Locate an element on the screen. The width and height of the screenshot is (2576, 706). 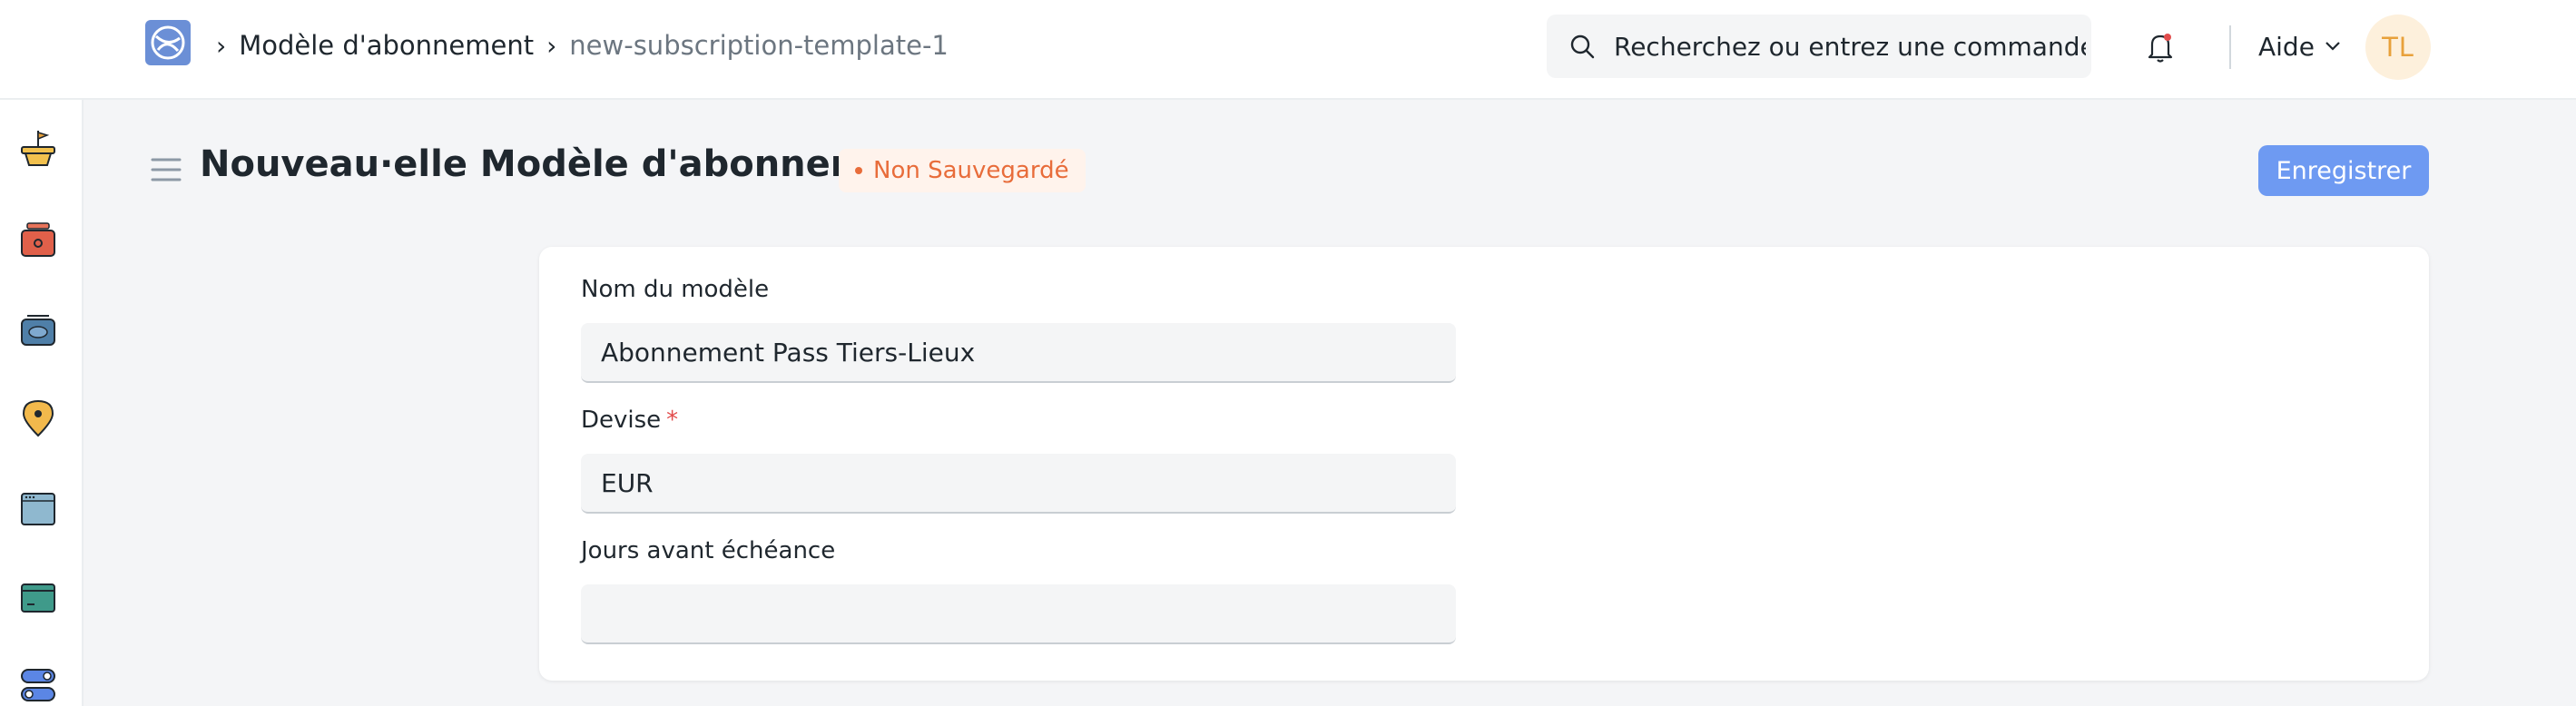
sidebar-item-location is located at coordinates (38, 417).